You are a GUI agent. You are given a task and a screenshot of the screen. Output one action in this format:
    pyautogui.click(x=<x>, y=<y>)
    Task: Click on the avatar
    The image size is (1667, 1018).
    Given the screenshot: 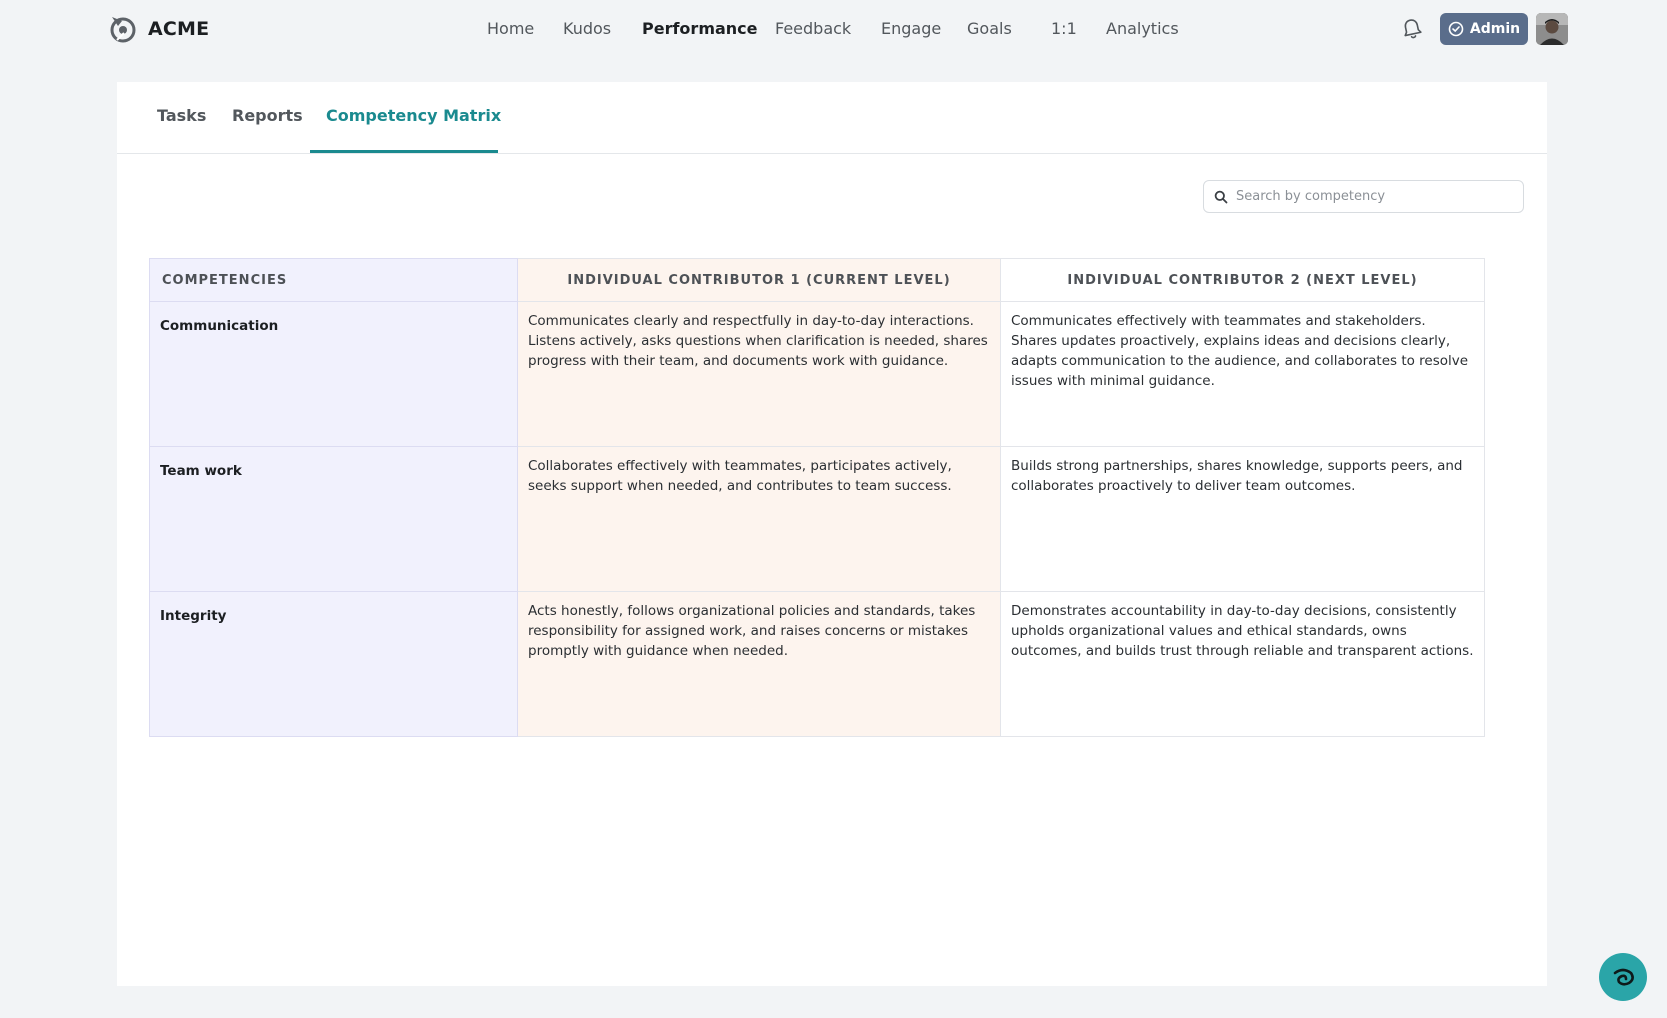 What is the action you would take?
    pyautogui.click(x=1552, y=29)
    